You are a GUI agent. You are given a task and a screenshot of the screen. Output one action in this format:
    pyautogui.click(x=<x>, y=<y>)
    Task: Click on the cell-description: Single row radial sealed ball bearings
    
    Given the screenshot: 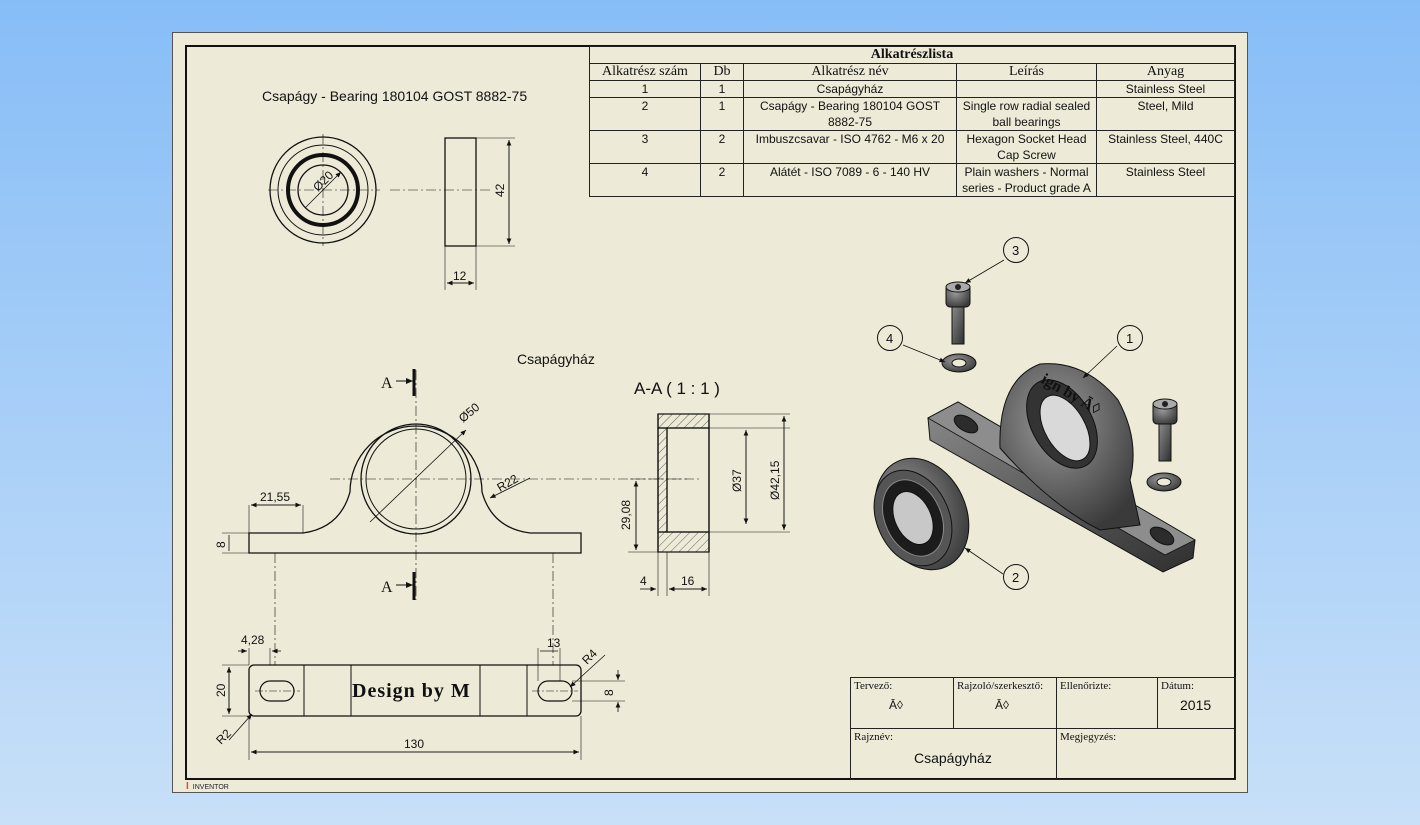 What is the action you would take?
    pyautogui.click(x=1026, y=114)
    